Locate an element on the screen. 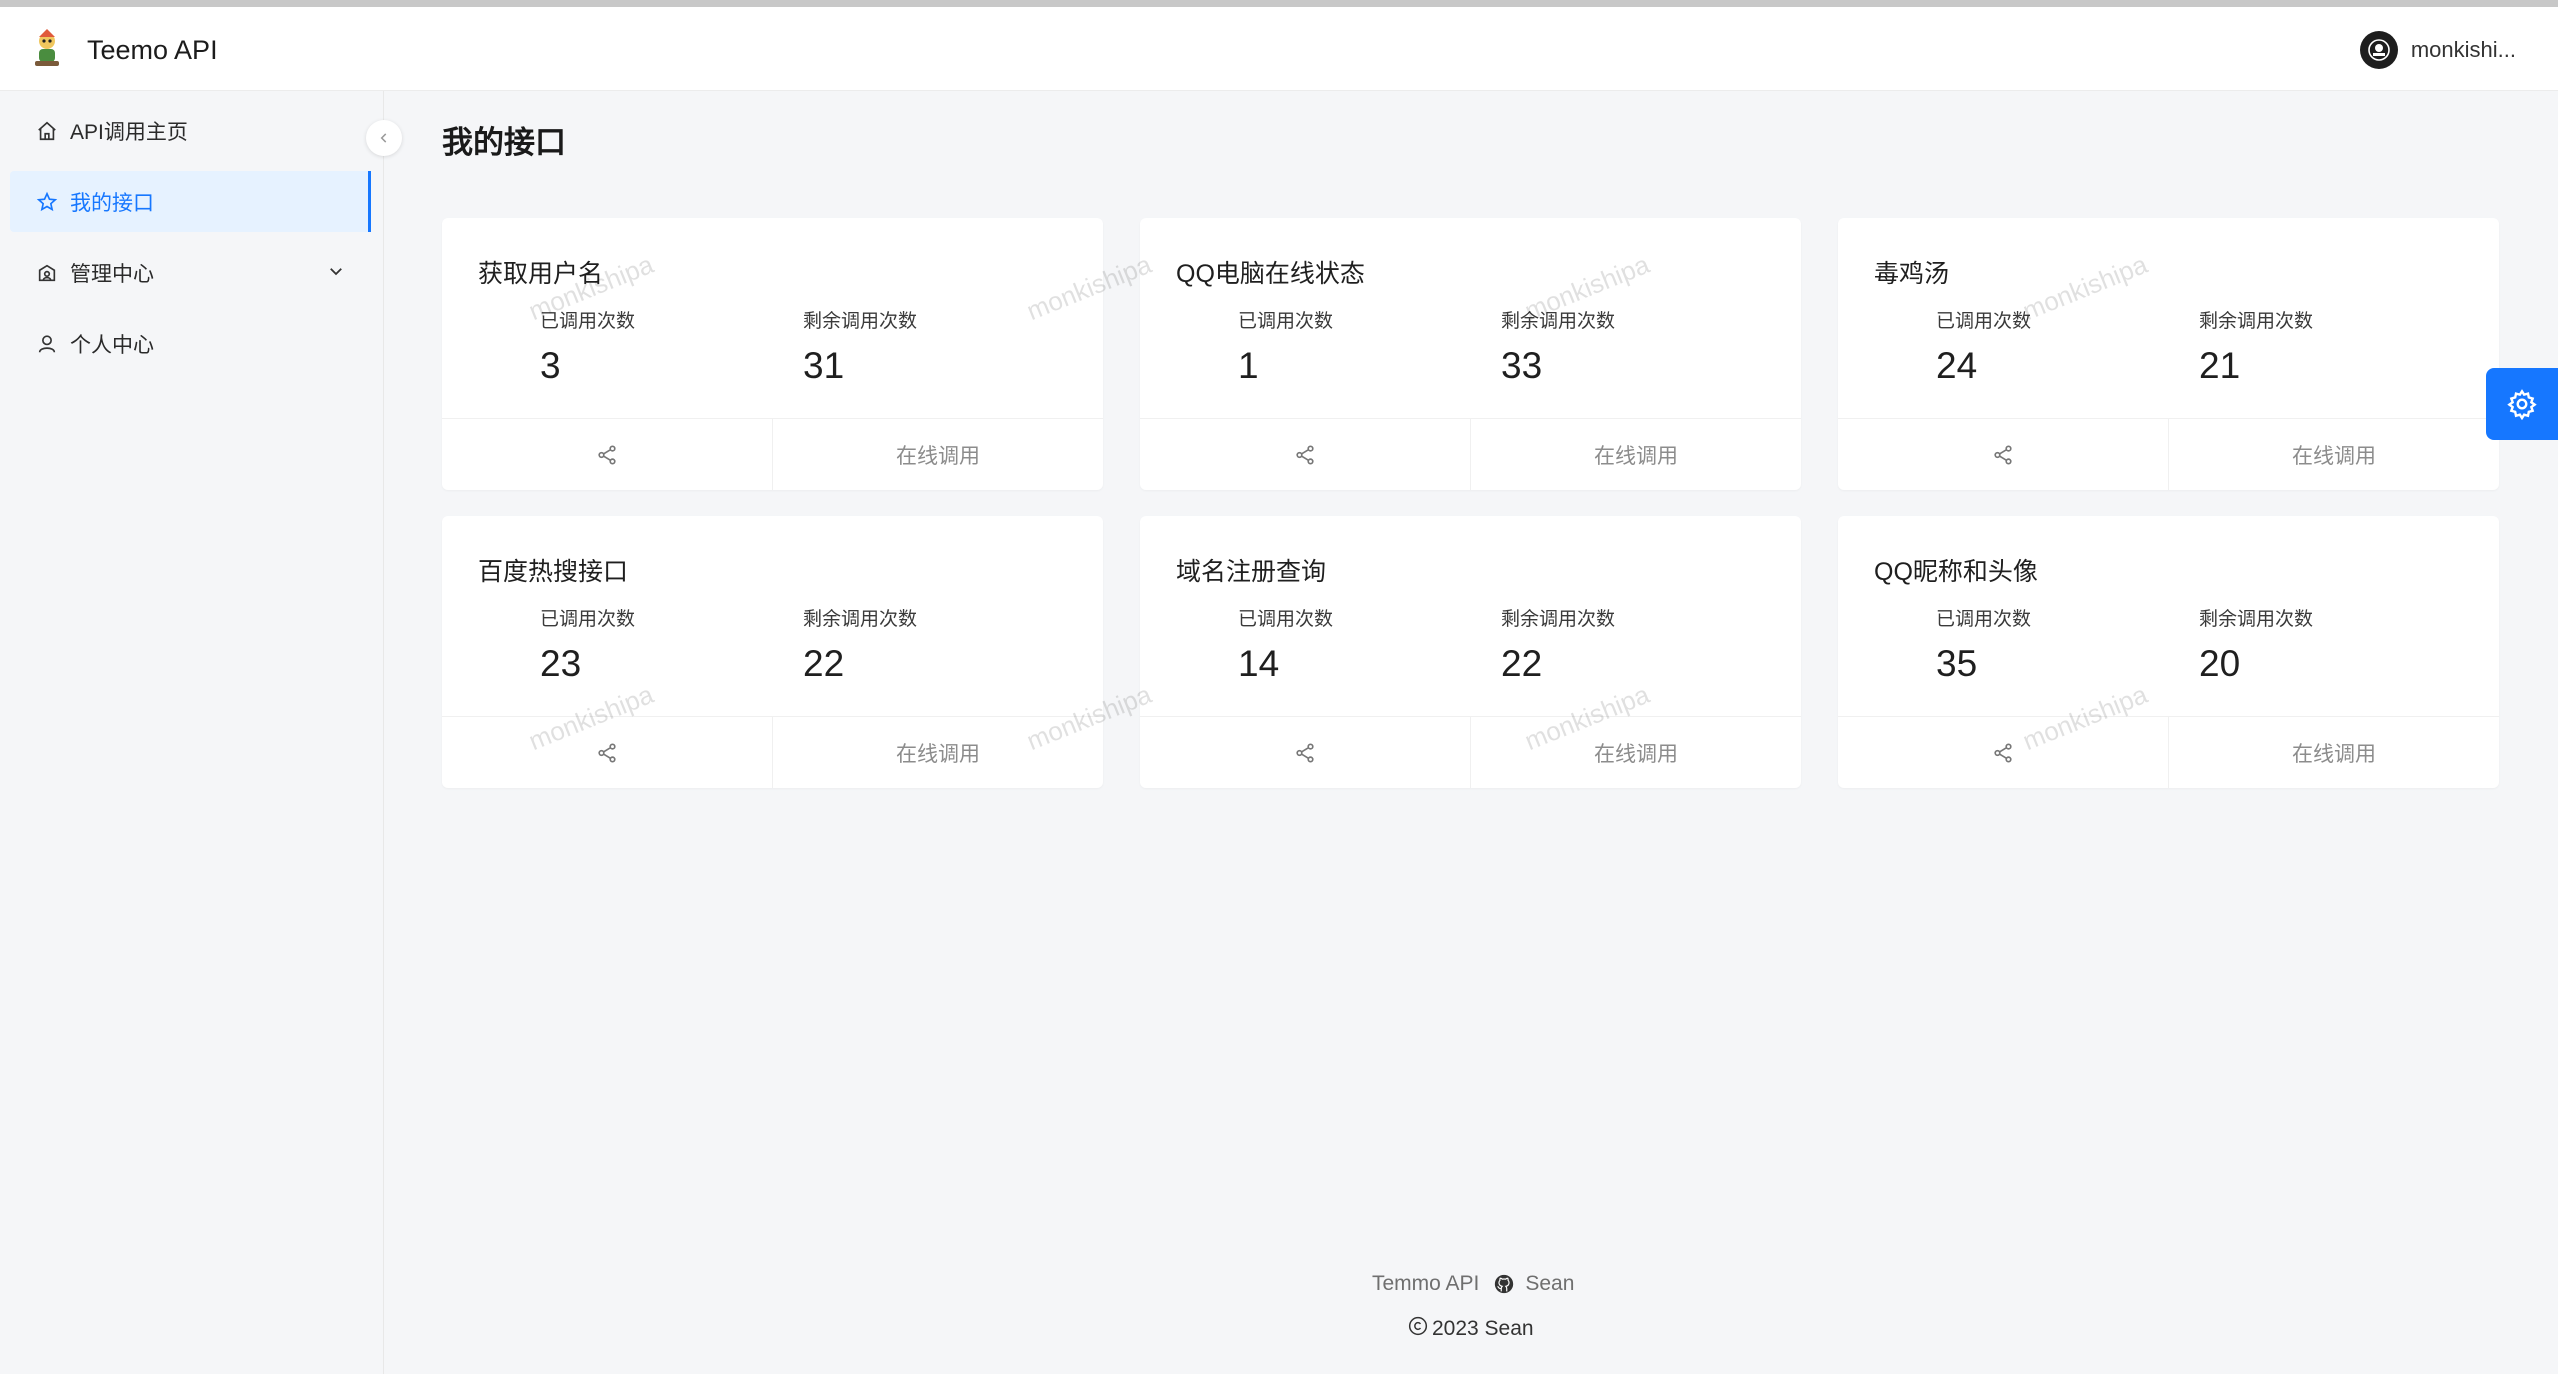  api-card: QQ昵称和头像 已调用次数 35 剩余调用次数 20 在线调用 is located at coordinates (2168, 652).